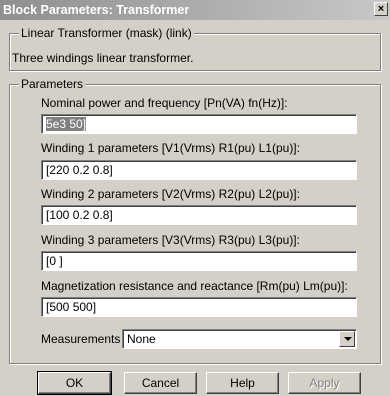  Describe the element at coordinates (239, 339) in the screenshot. I see `measurements-select: None` at that location.